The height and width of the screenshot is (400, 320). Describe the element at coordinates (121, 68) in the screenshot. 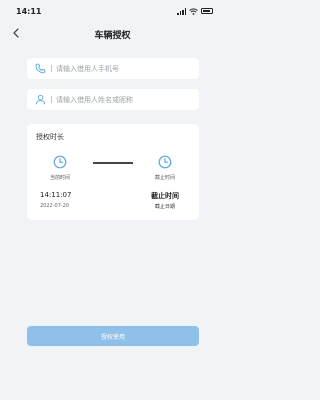

I see `phone-input` at that location.